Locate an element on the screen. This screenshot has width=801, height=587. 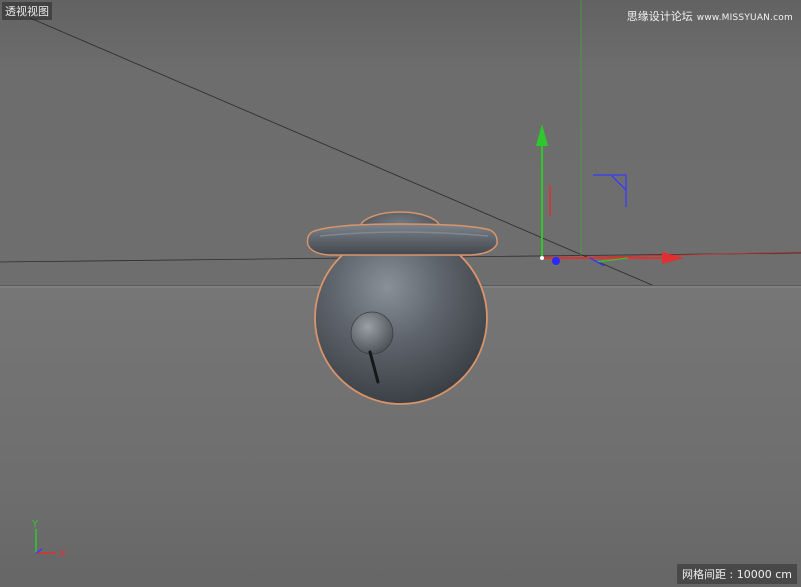
bell-rim is located at coordinates (403, 239).